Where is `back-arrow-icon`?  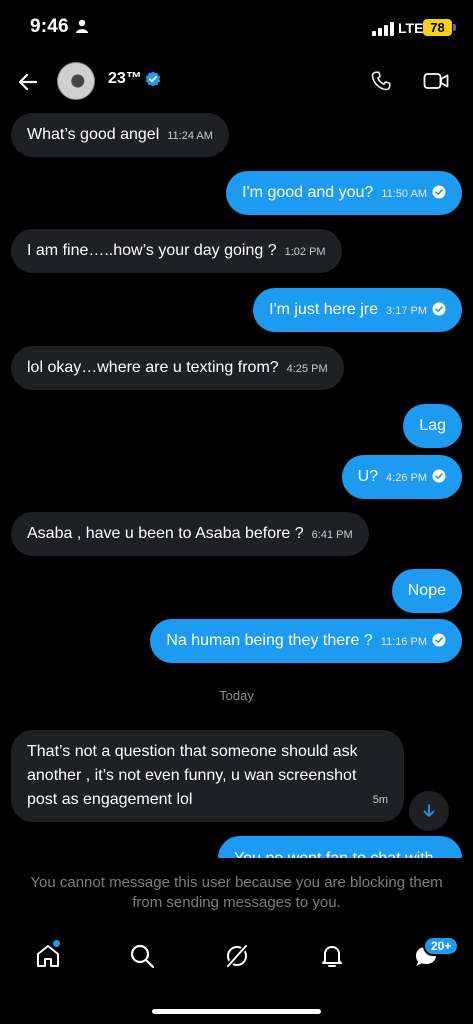 back-arrow-icon is located at coordinates (28, 82).